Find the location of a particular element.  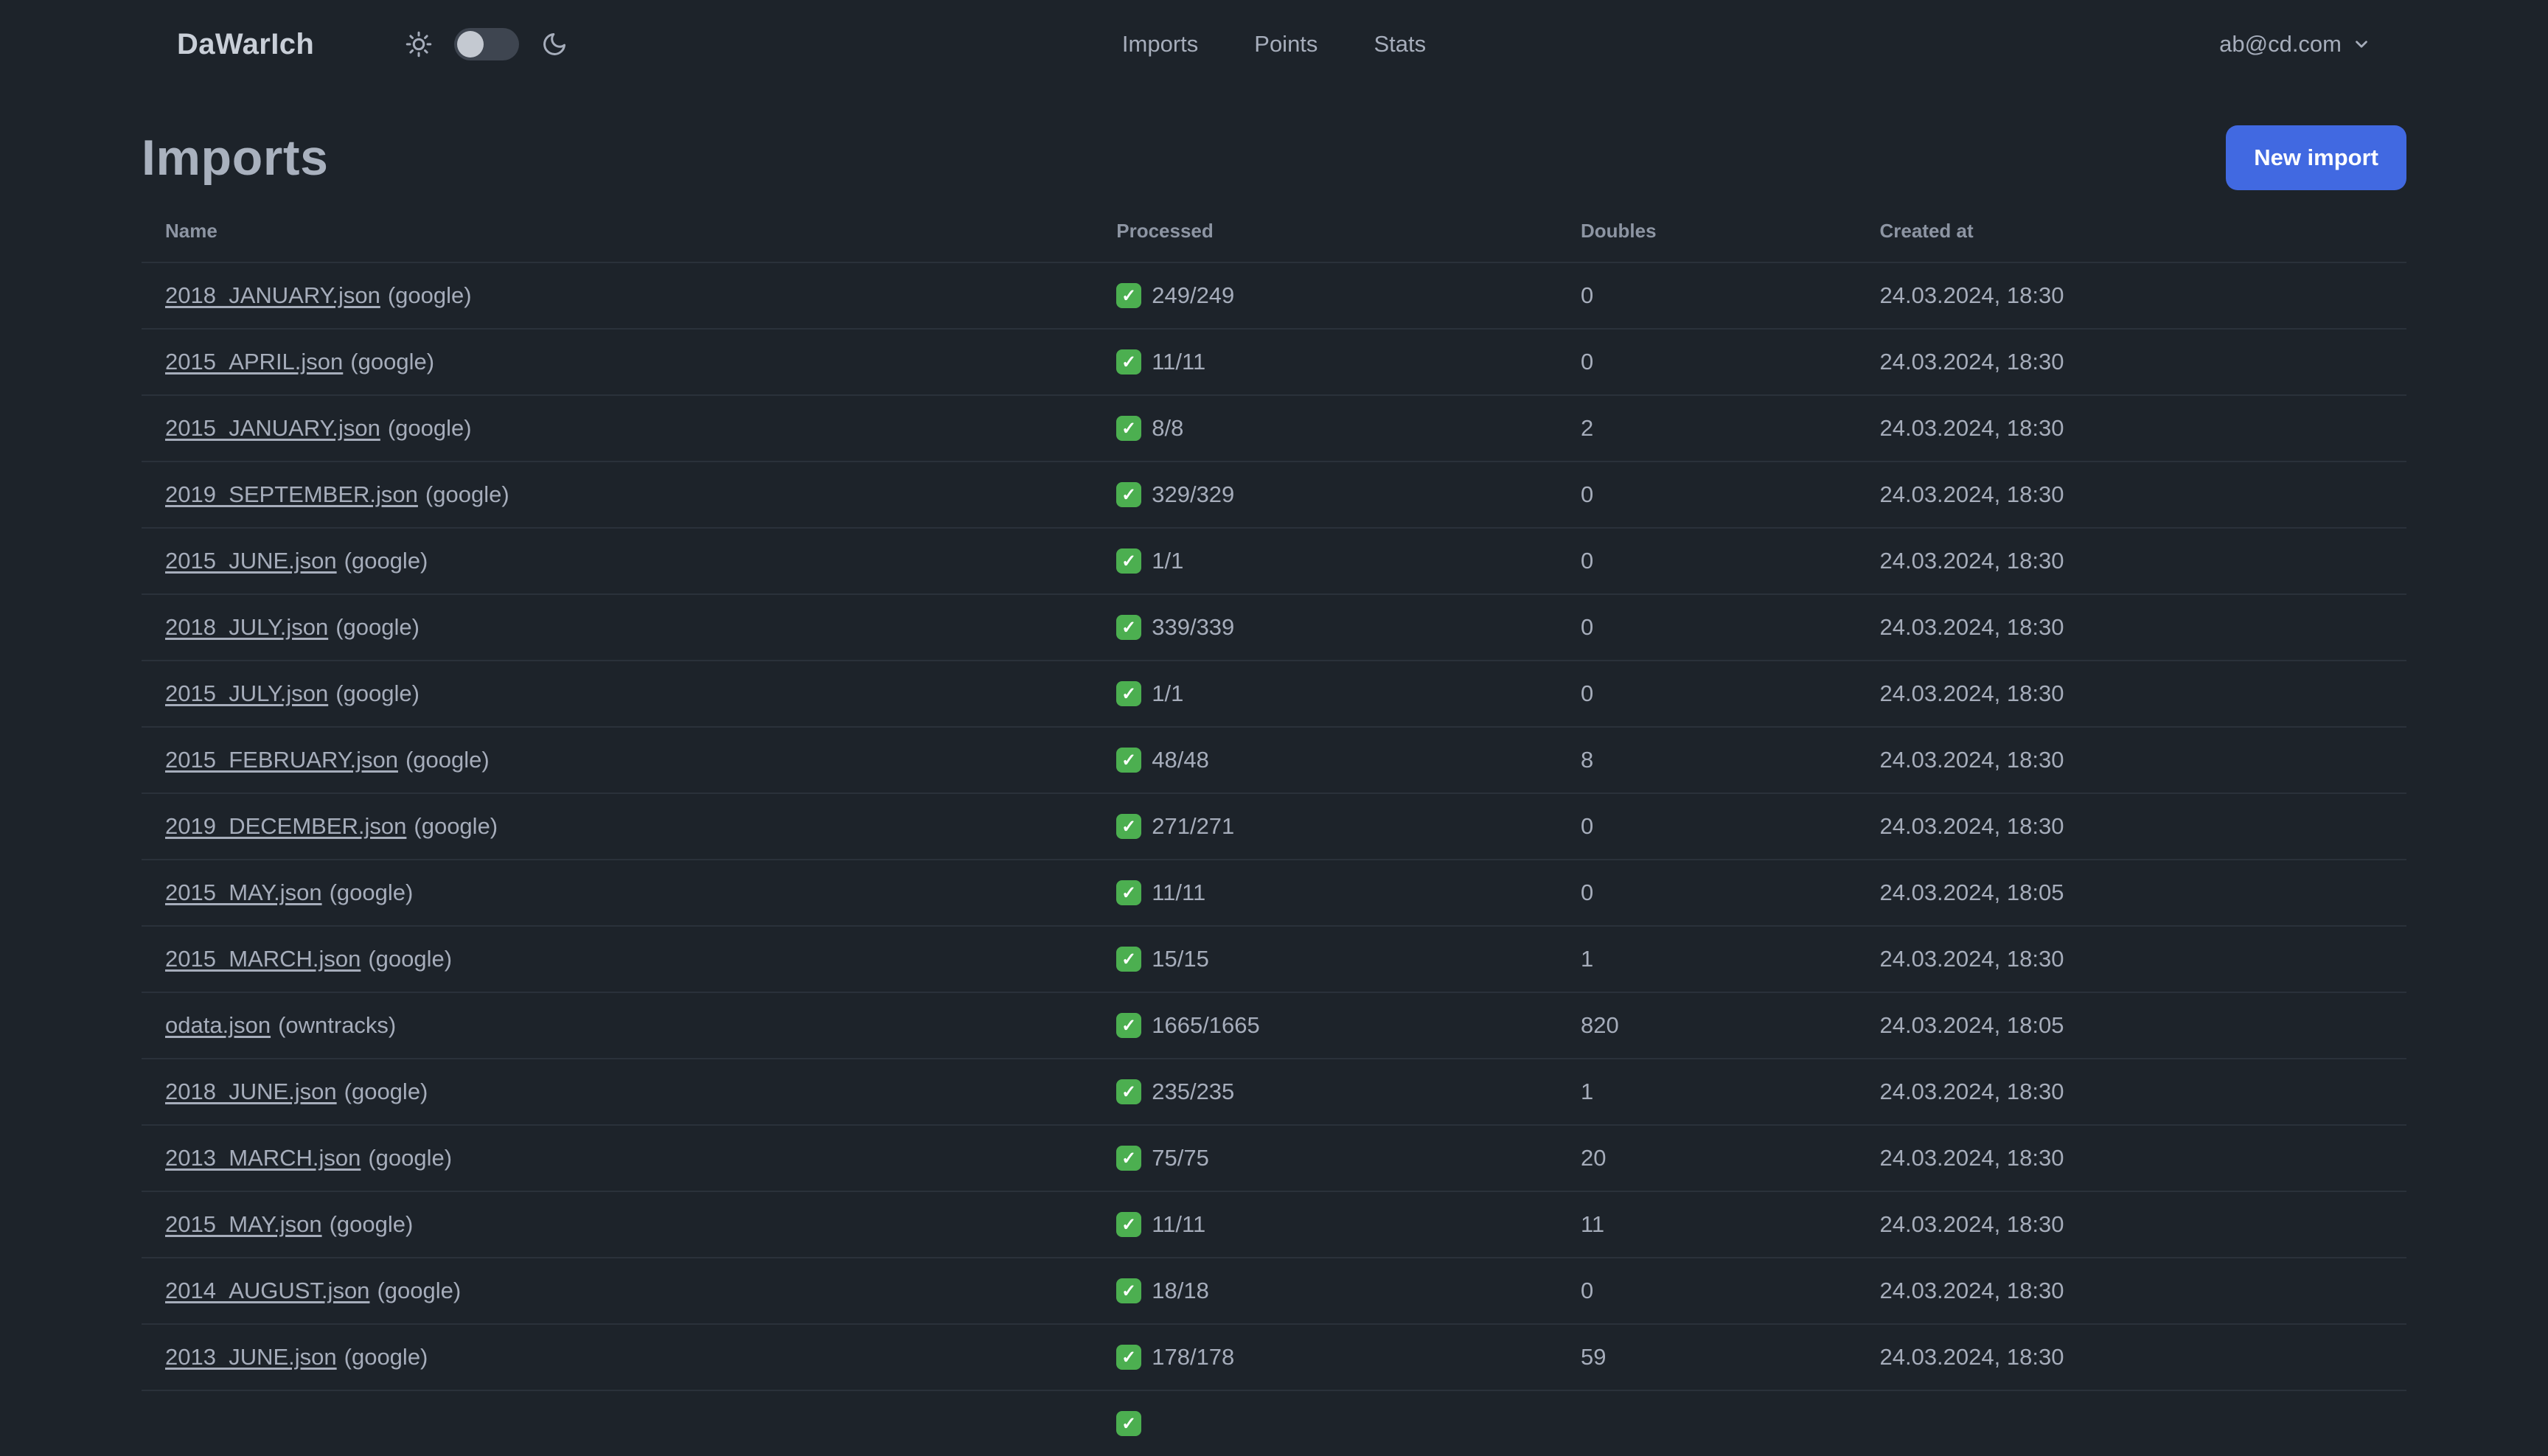

processed-count: 271/271 is located at coordinates (1193, 826).